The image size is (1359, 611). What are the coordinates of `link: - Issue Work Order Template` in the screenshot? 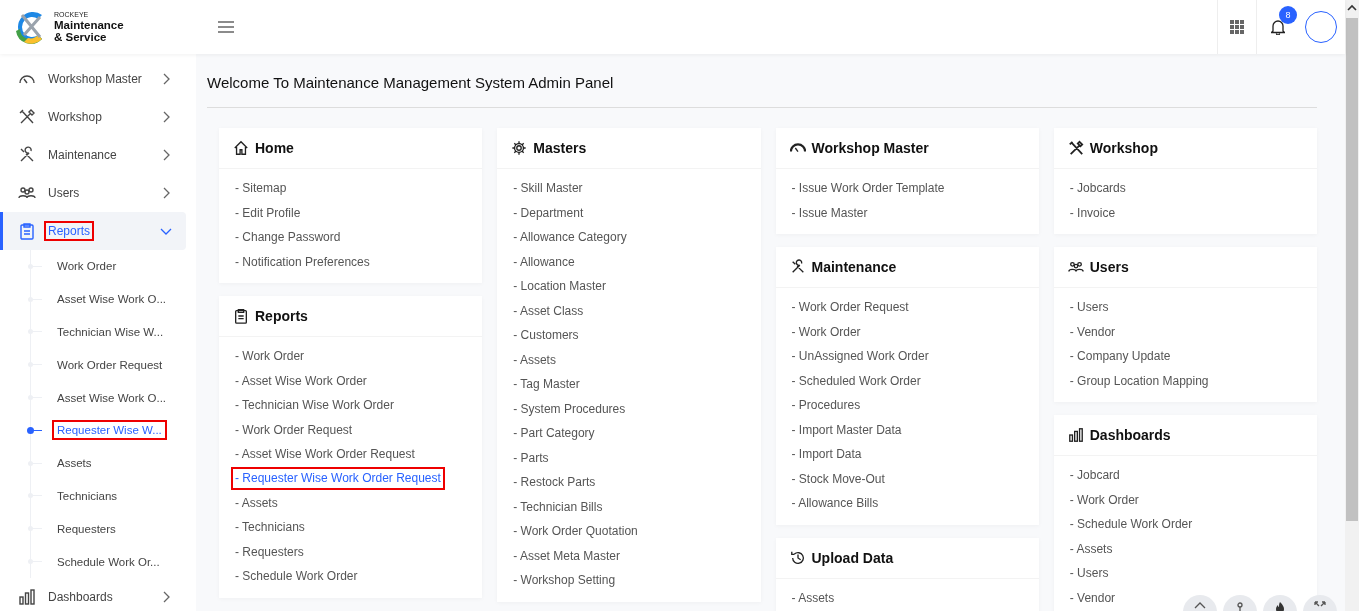 It's located at (868, 188).